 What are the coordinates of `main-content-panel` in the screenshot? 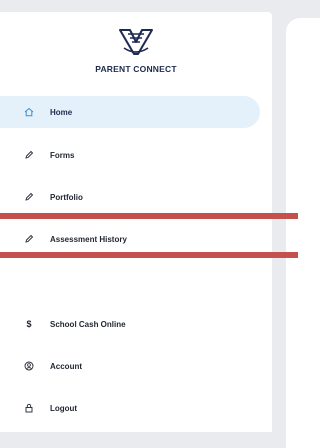 It's located at (303, 233).